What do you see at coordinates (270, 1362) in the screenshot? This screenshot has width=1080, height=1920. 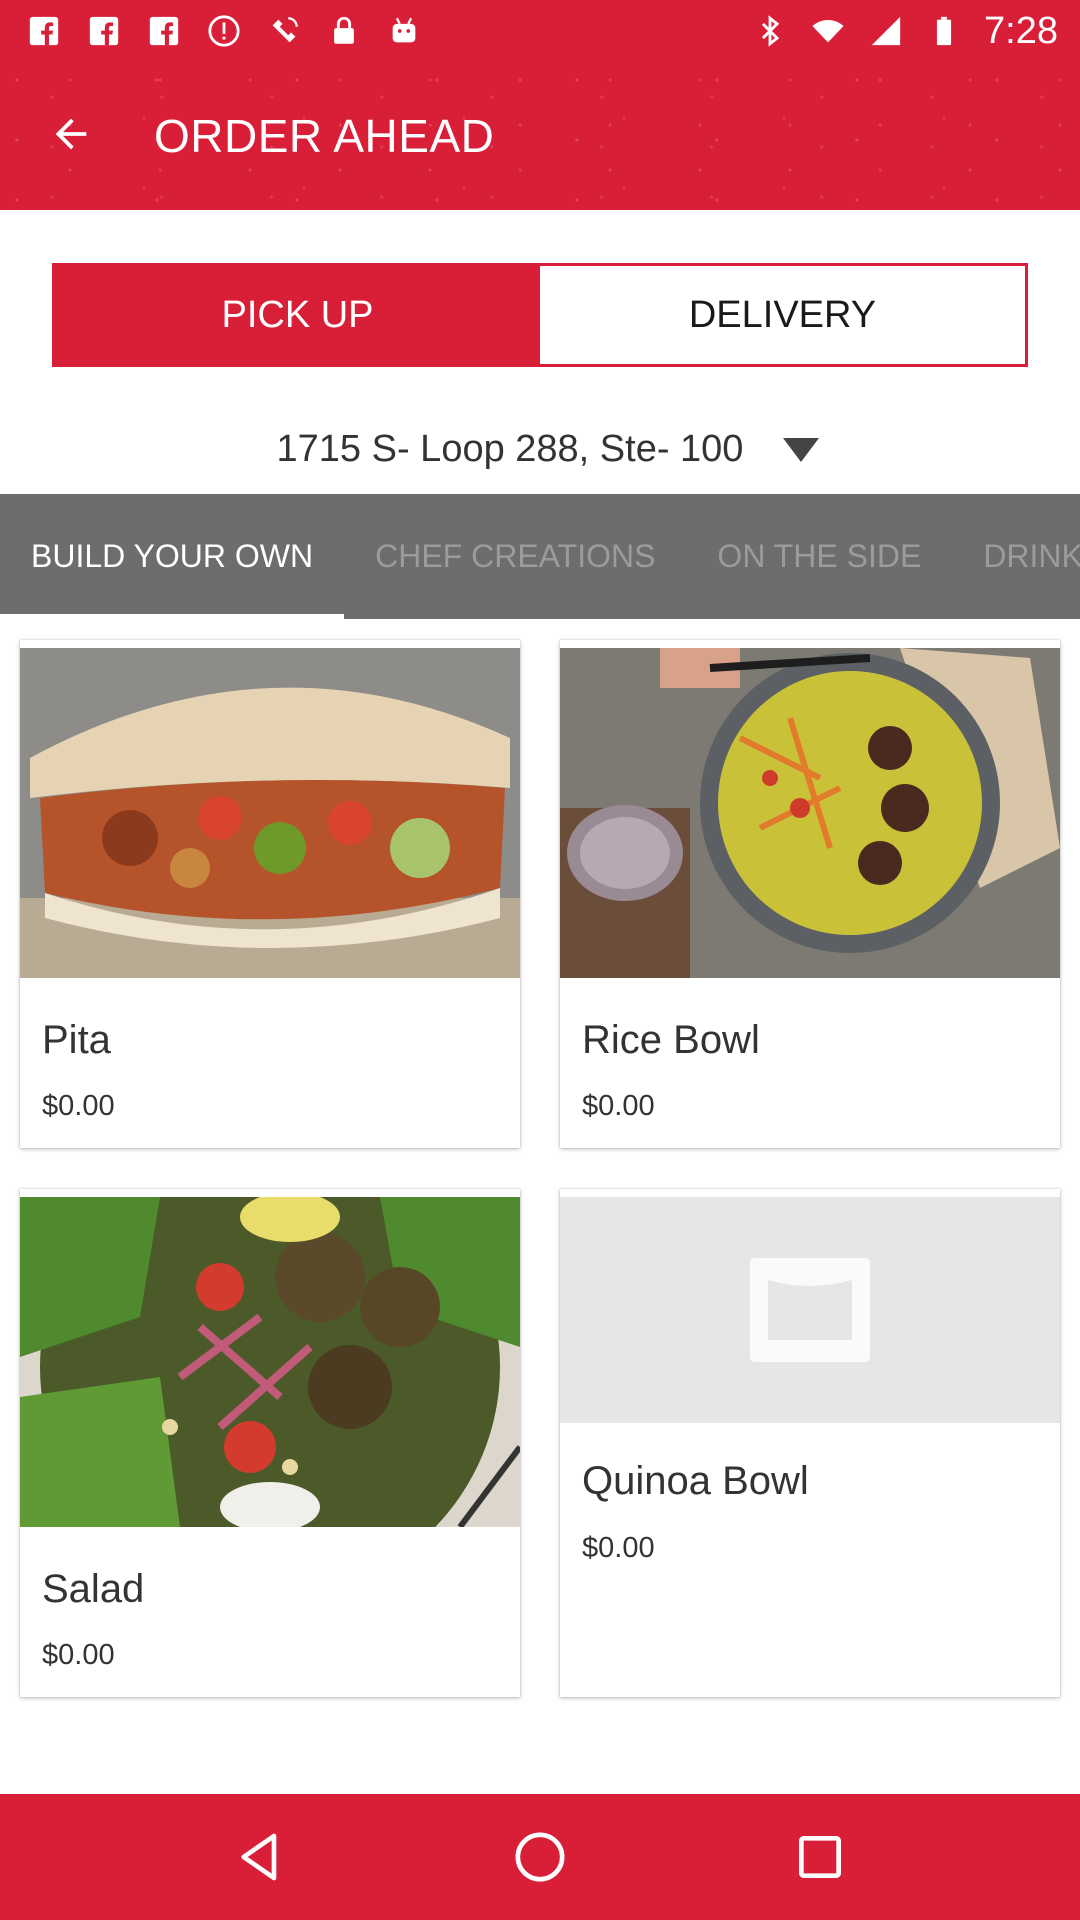 I see `salad-image` at bounding box center [270, 1362].